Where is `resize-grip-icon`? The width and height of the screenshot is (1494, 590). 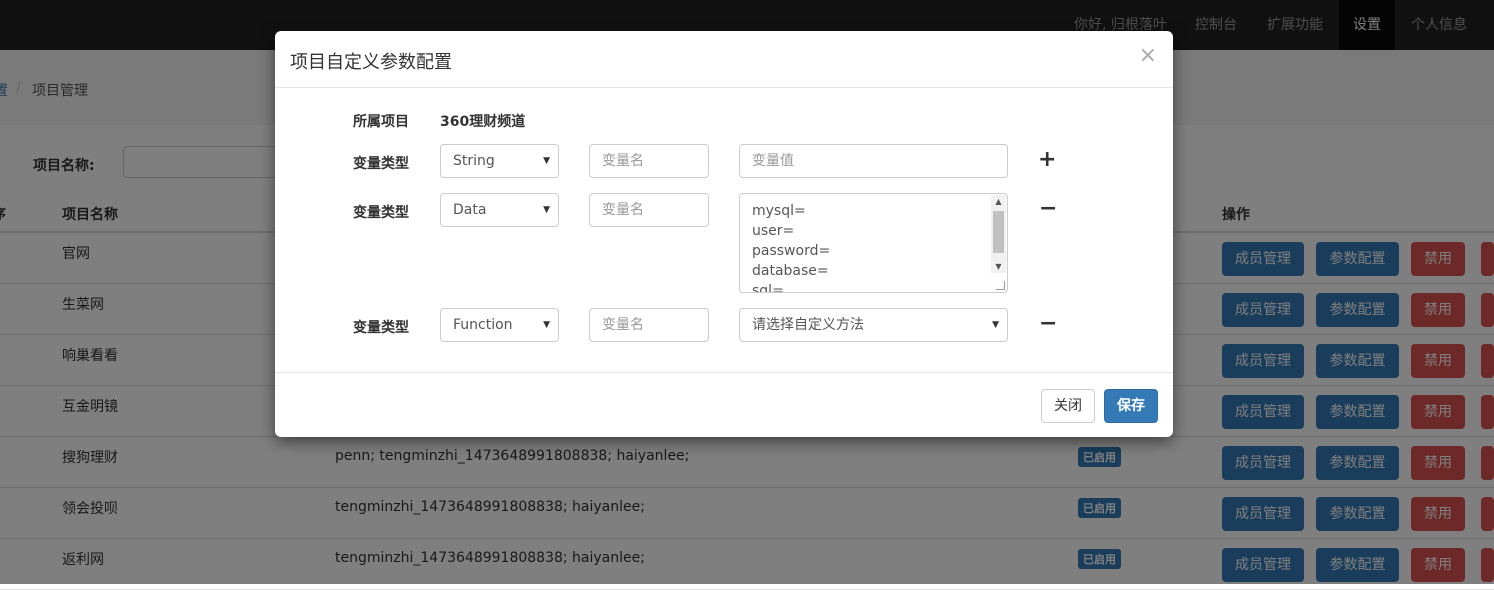
resize-grip-icon is located at coordinates (1000, 285).